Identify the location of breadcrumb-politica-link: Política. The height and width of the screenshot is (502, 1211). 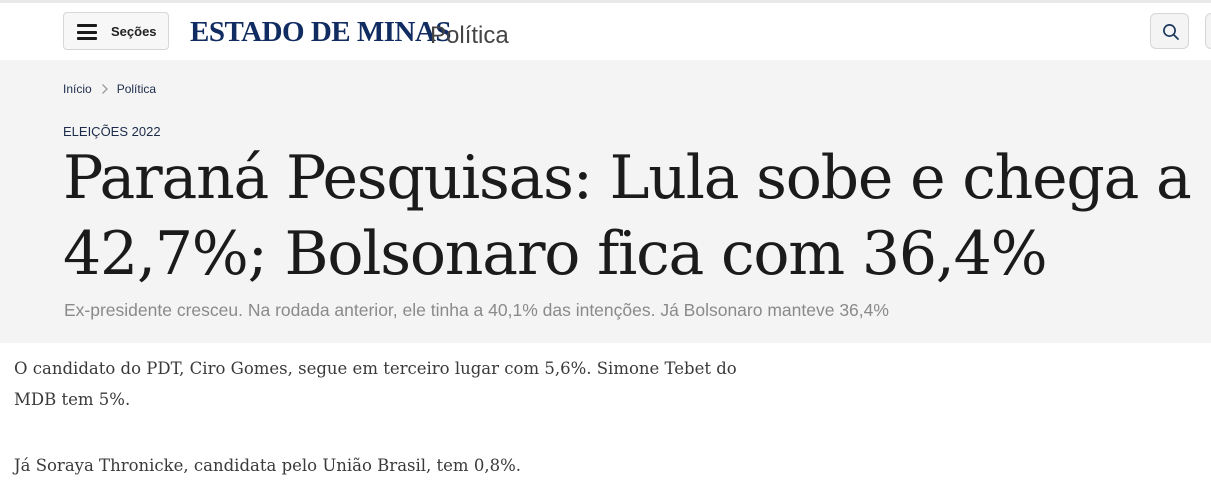
(136, 89).